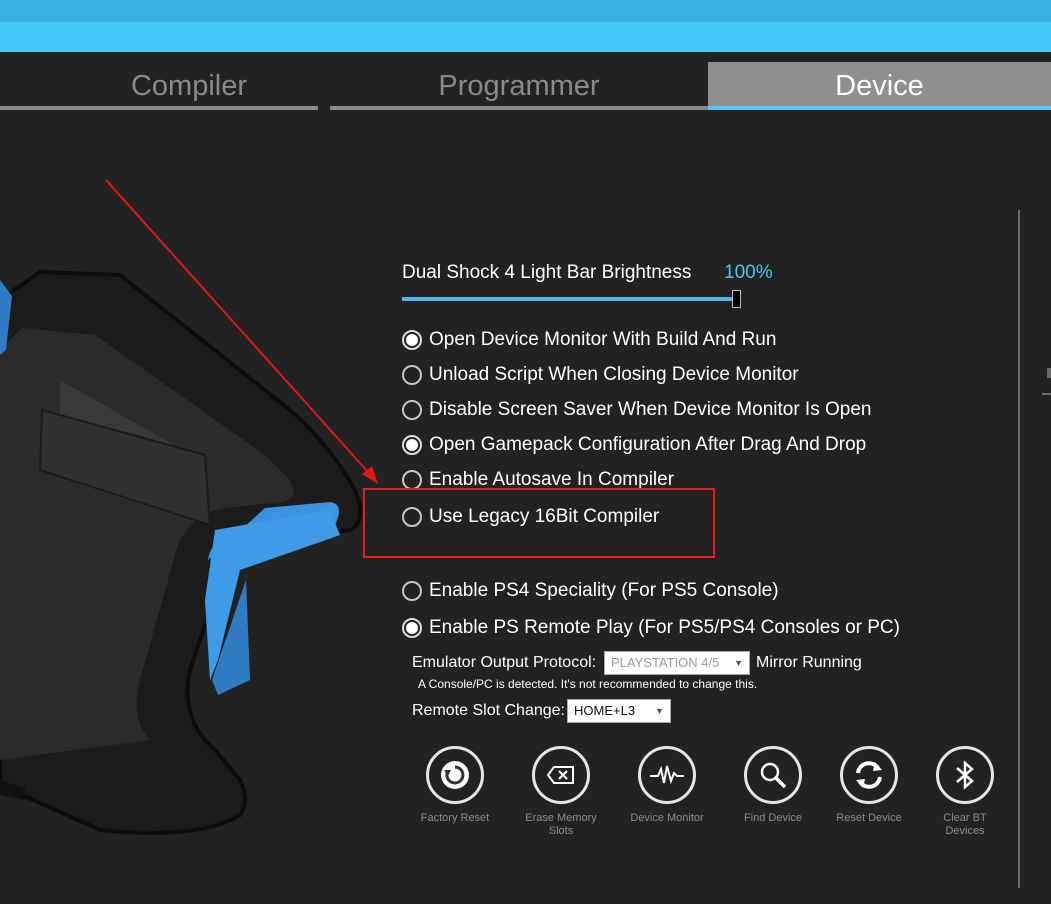  Describe the element at coordinates (1019, 549) in the screenshot. I see `right-panel-divider` at that location.